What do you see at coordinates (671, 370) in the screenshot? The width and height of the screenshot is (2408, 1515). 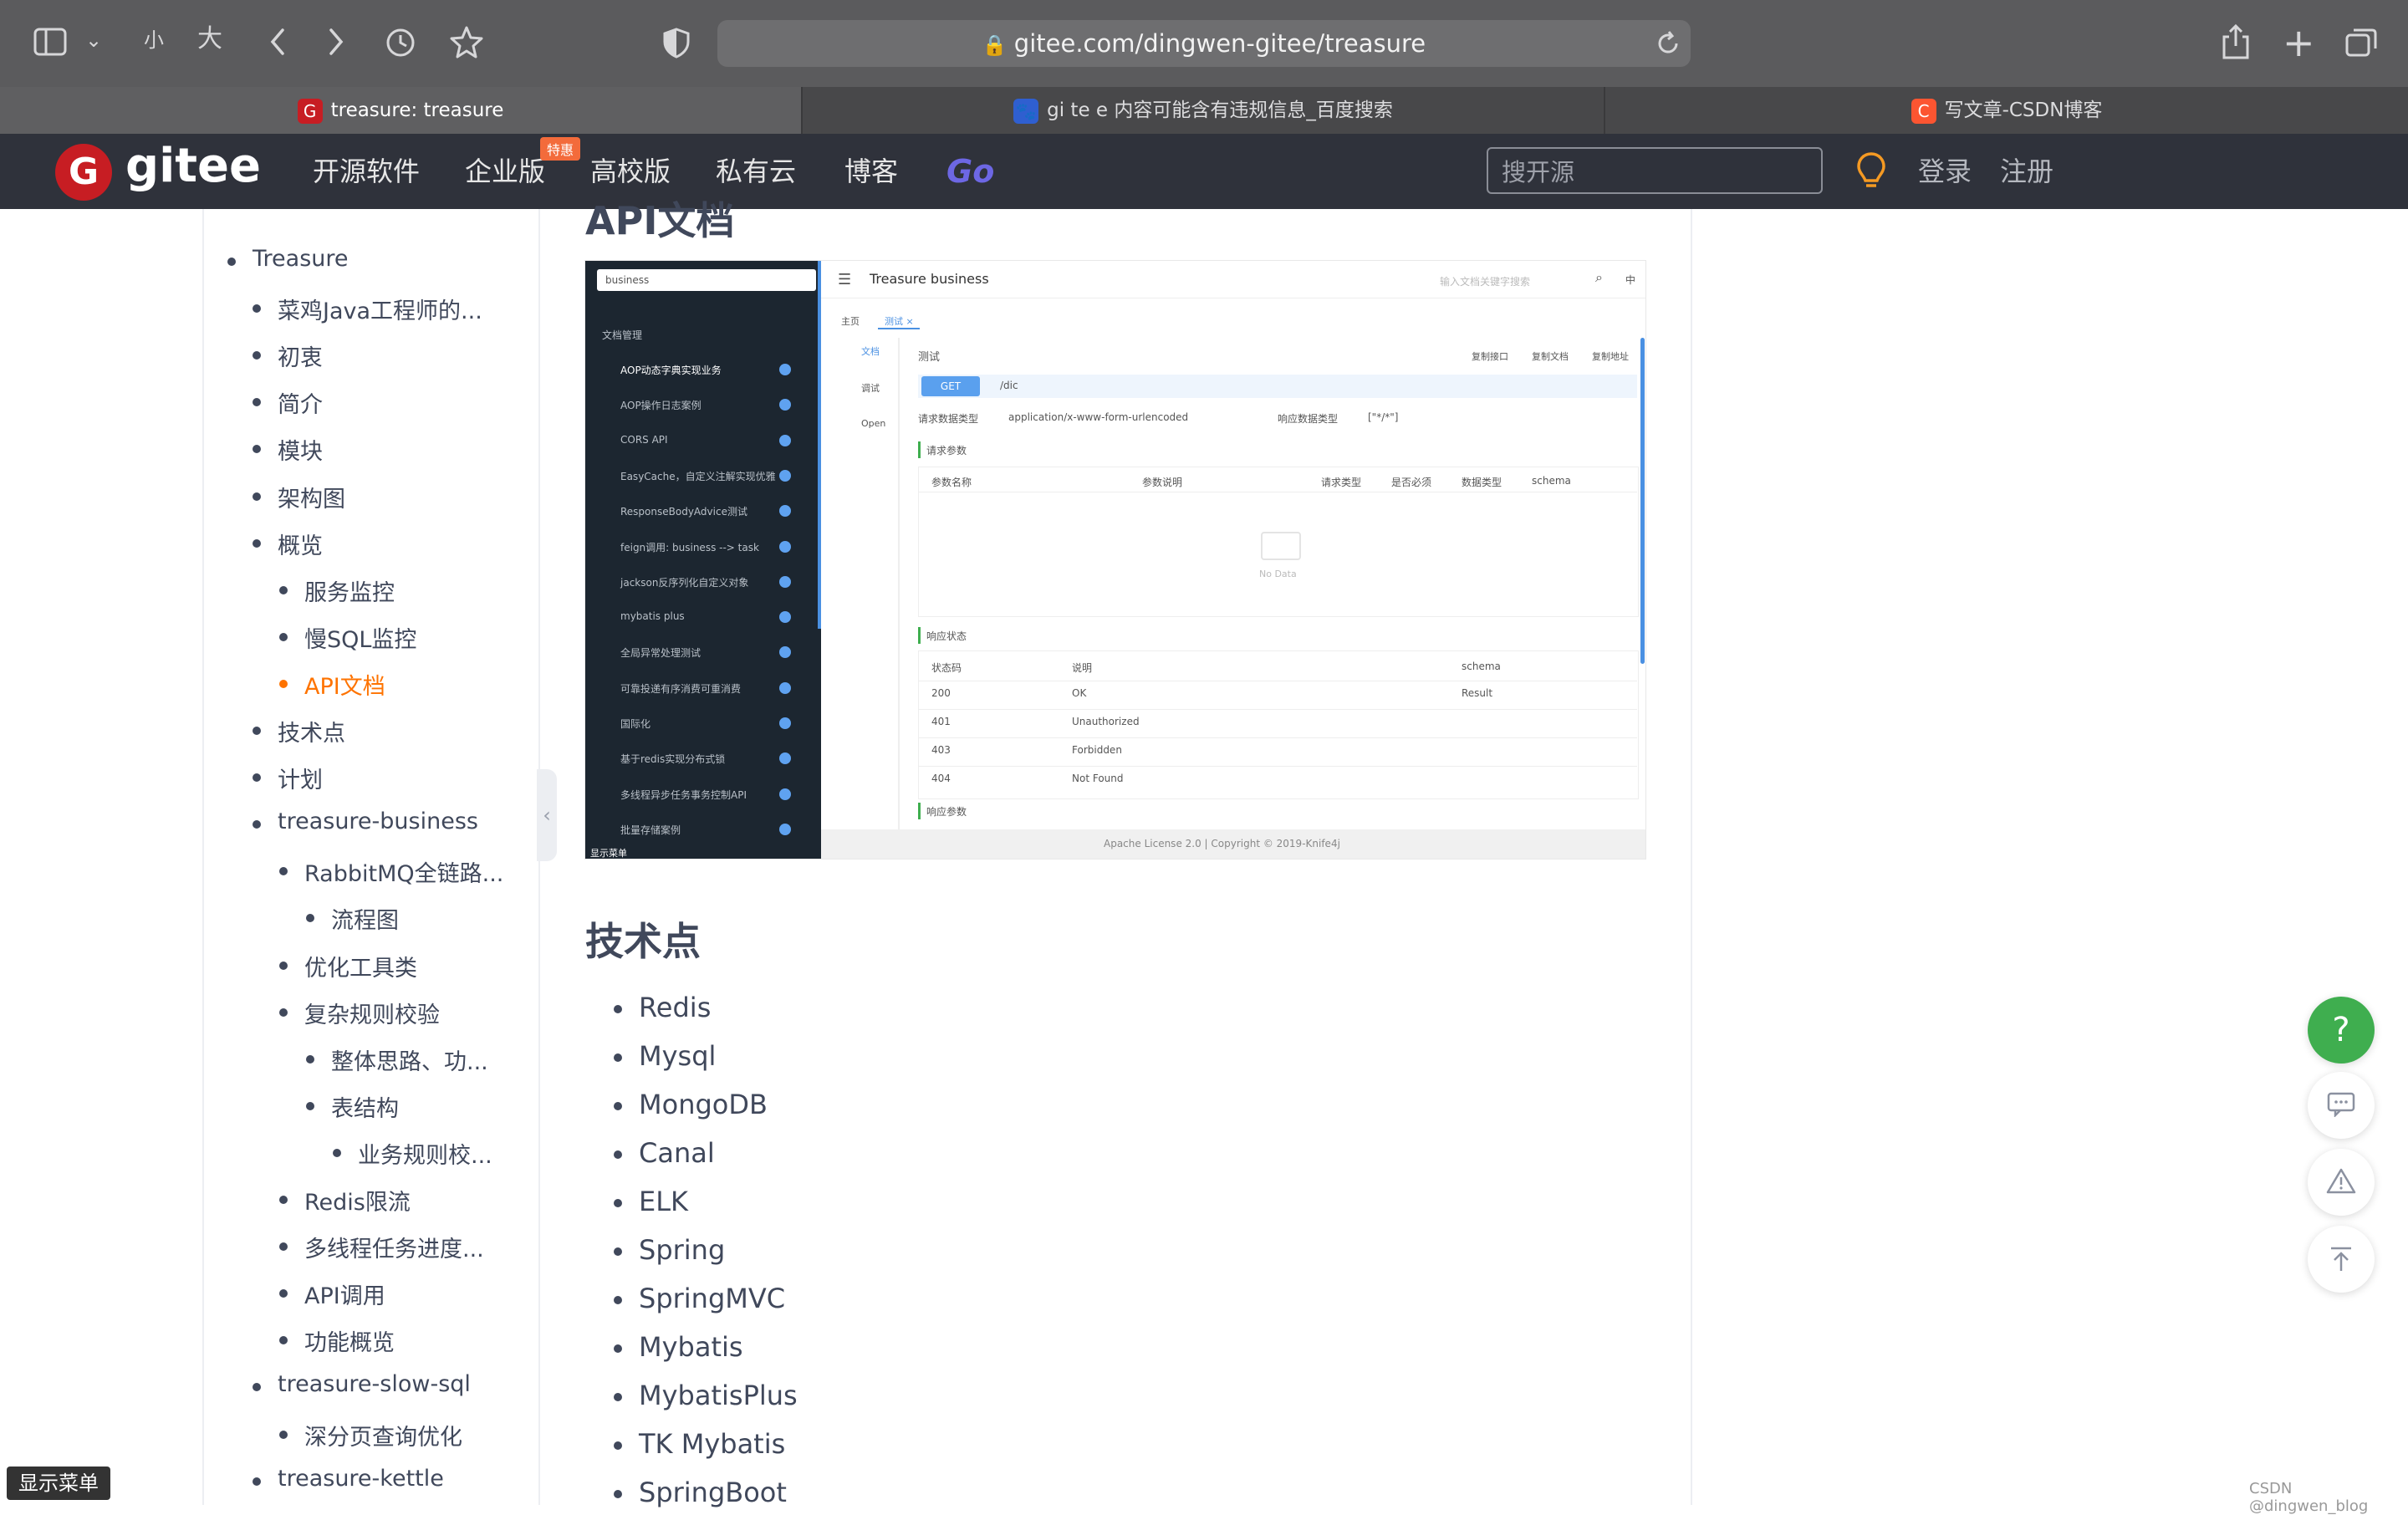 I see `api-group-item: AOP动态字典实现业务` at bounding box center [671, 370].